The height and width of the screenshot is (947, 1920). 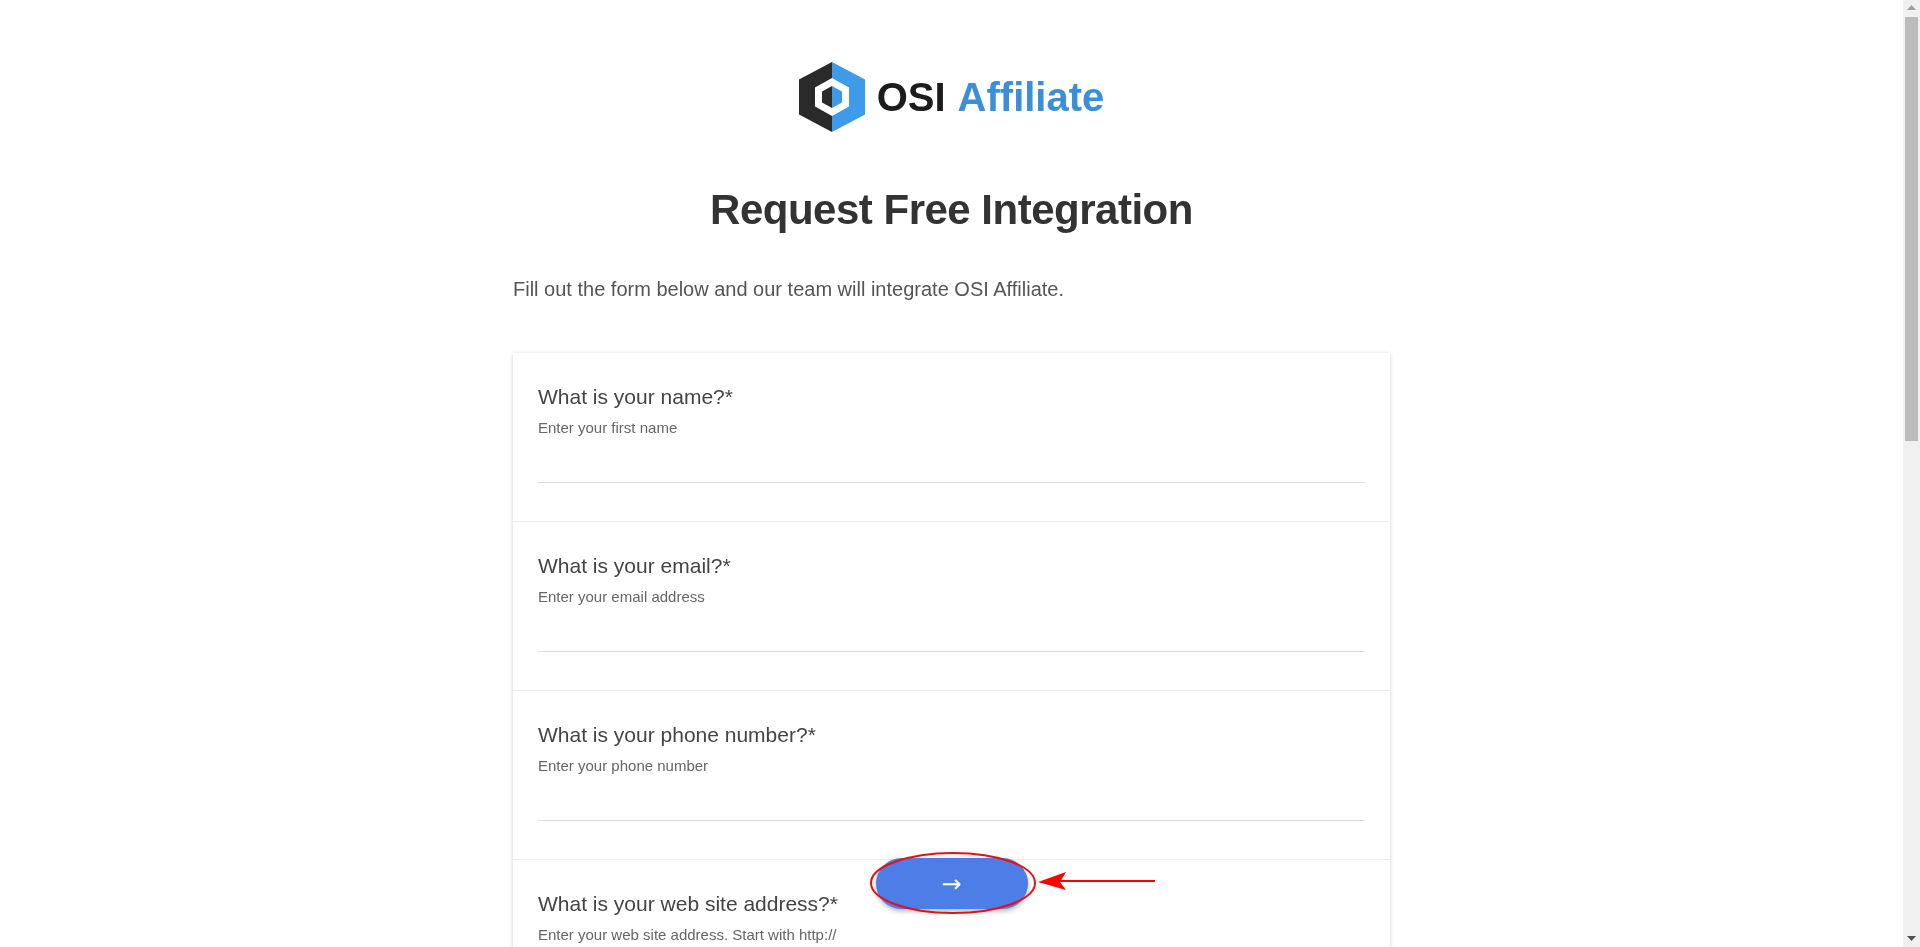 I want to click on logo-product: Affiliate, so click(x=1031, y=97).